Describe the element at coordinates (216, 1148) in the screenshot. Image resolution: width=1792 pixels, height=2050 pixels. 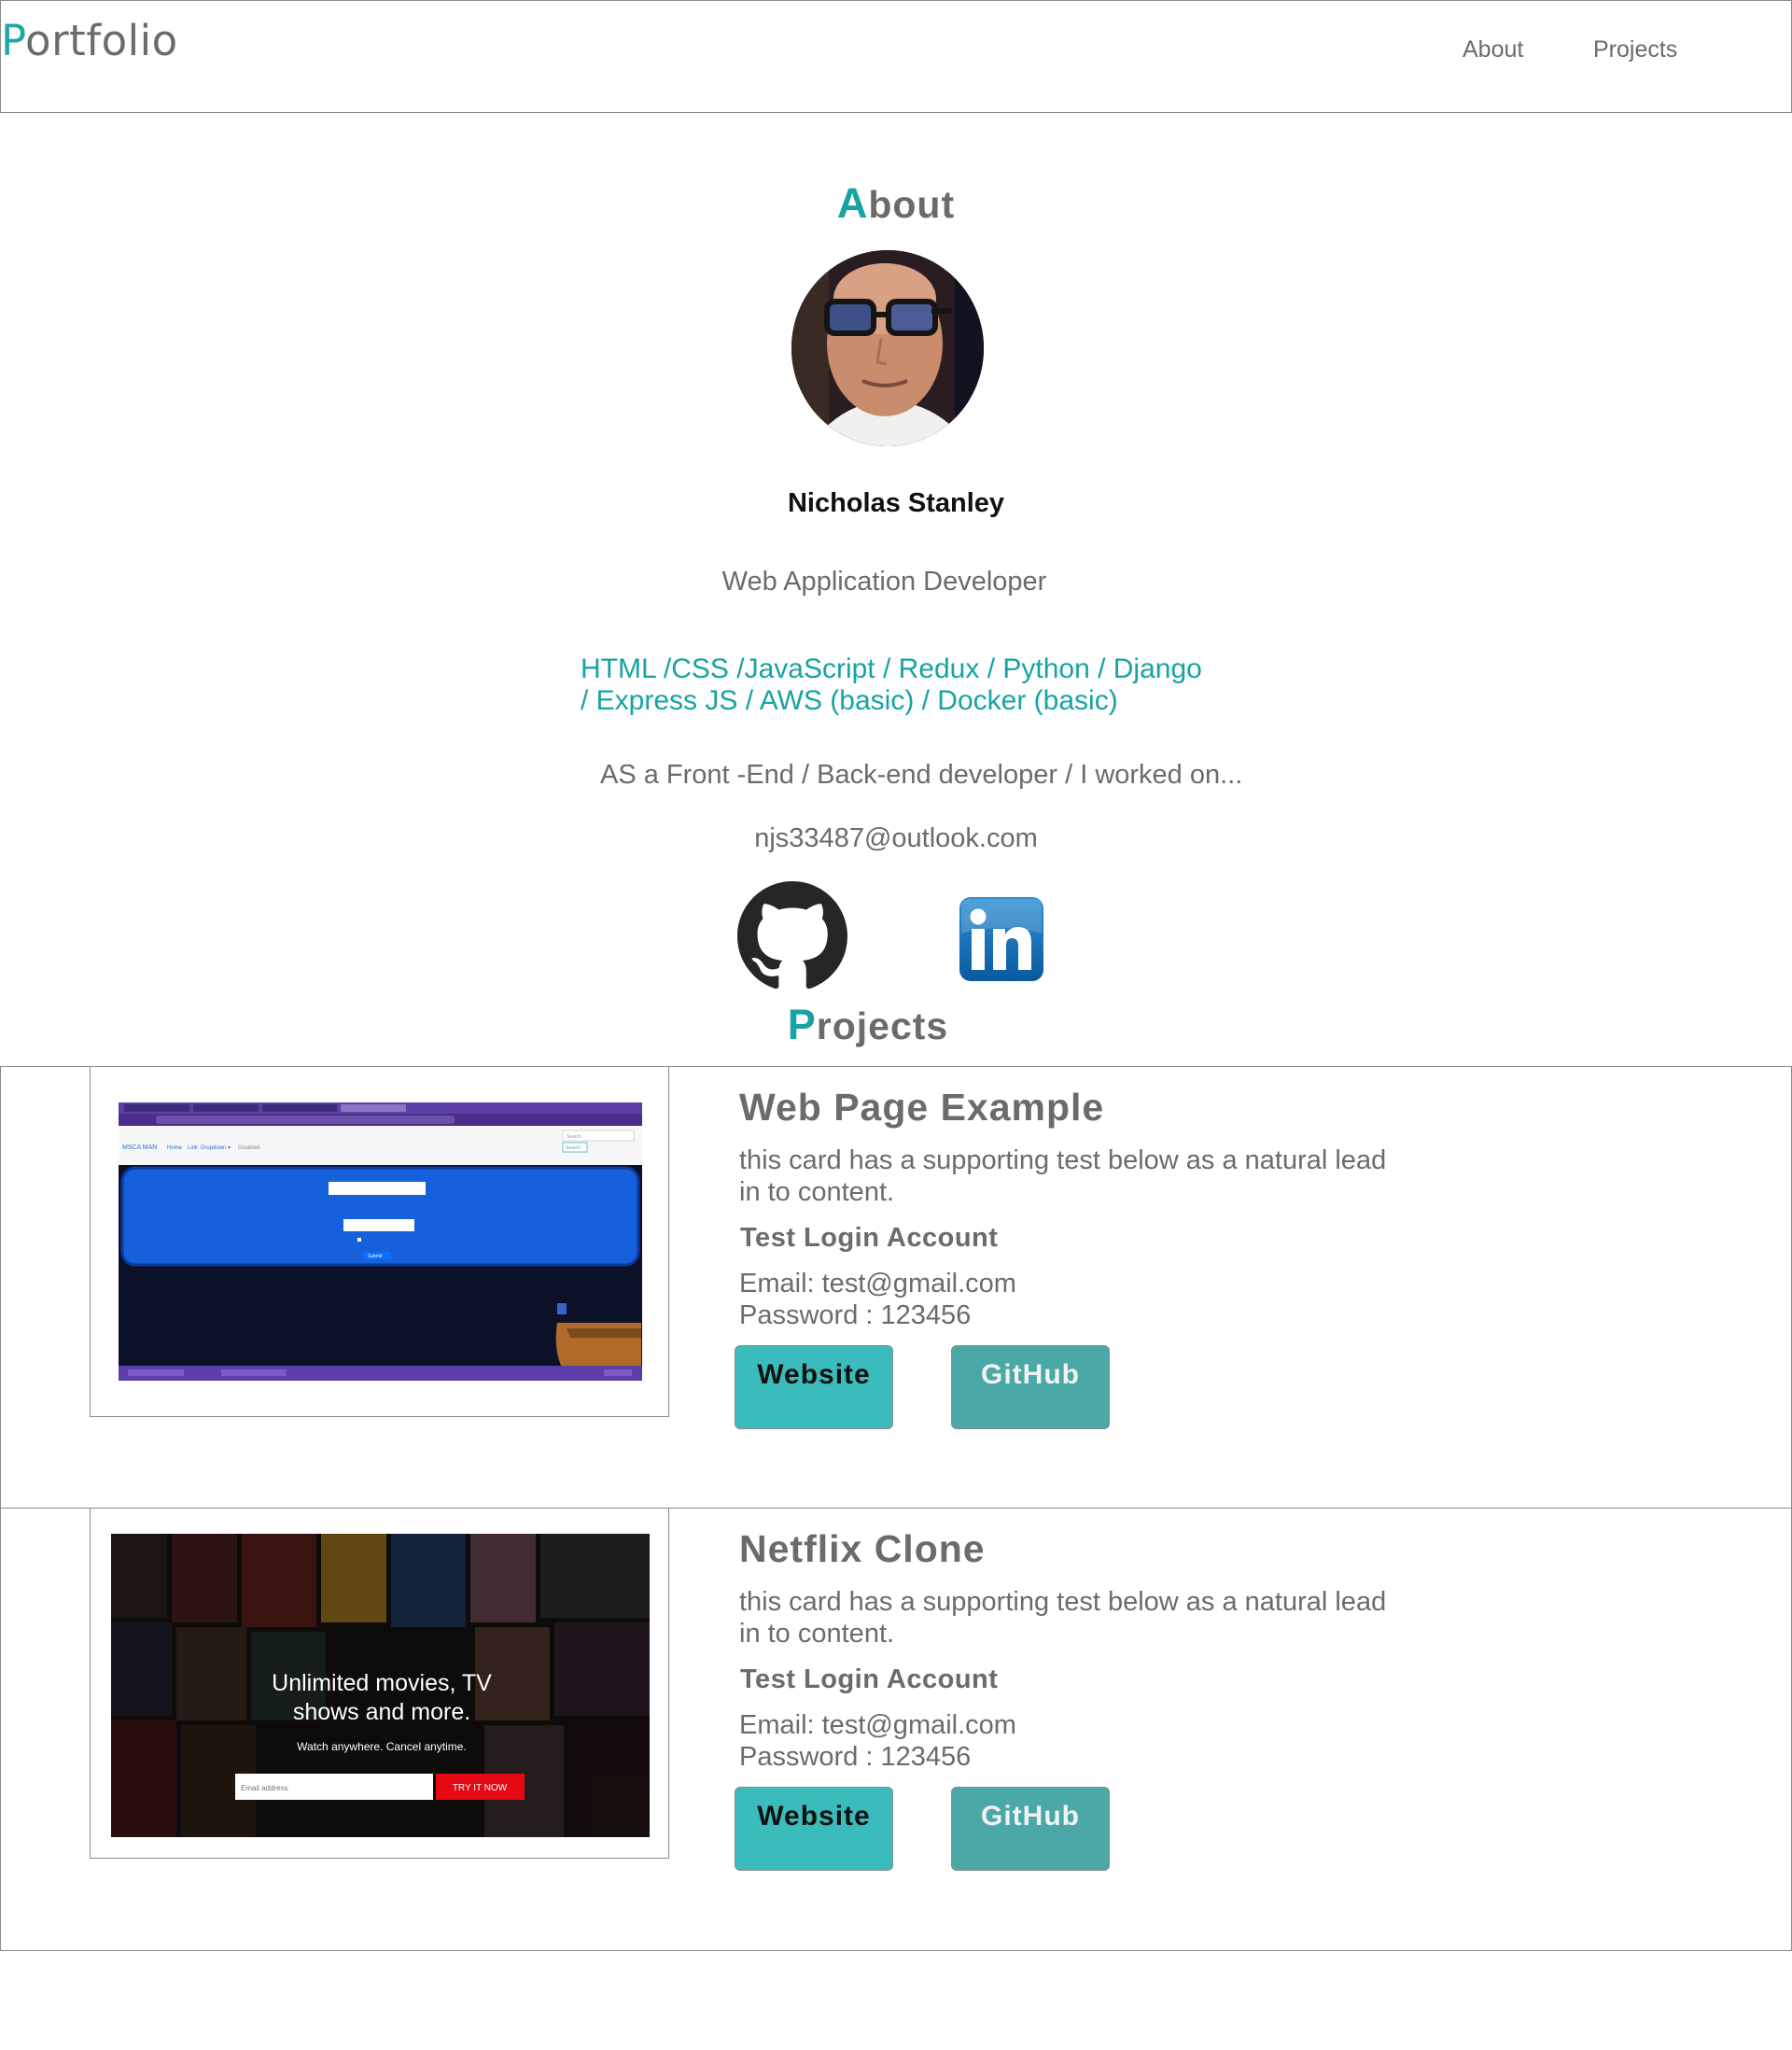
I see `thumb-nav-link: Dropdown ▾` at that location.